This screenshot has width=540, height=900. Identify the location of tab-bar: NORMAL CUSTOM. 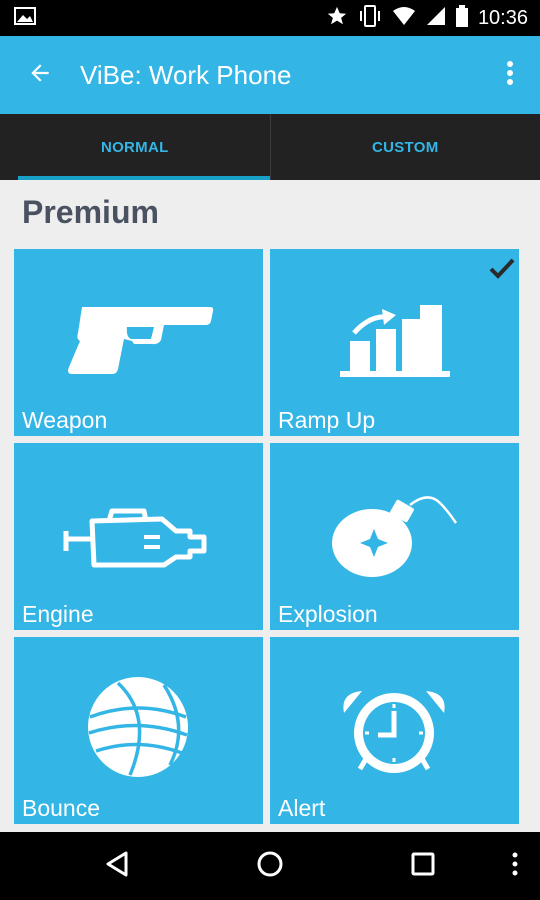
(270, 147).